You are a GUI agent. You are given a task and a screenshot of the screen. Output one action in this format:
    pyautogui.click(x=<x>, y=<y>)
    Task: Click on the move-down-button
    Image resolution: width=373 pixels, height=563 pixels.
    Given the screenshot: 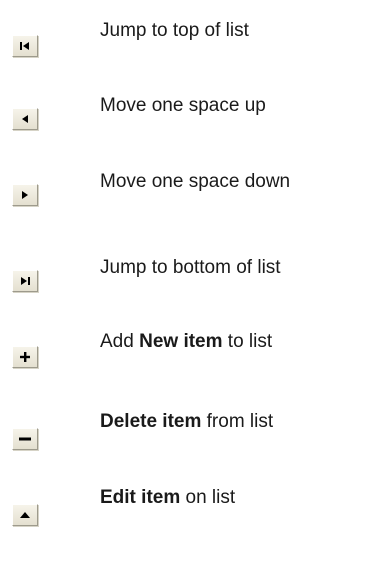 What is the action you would take?
    pyautogui.click(x=25, y=195)
    